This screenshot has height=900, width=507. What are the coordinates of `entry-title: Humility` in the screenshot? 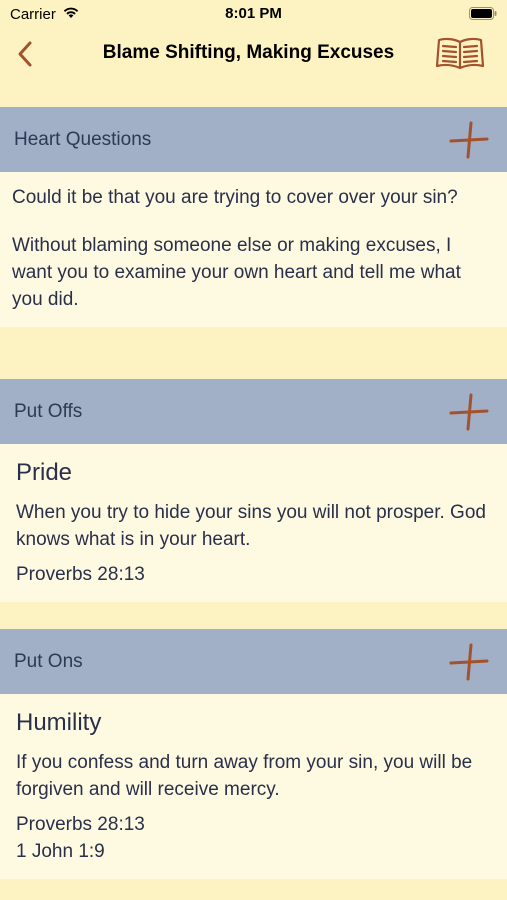 It's located at (59, 722).